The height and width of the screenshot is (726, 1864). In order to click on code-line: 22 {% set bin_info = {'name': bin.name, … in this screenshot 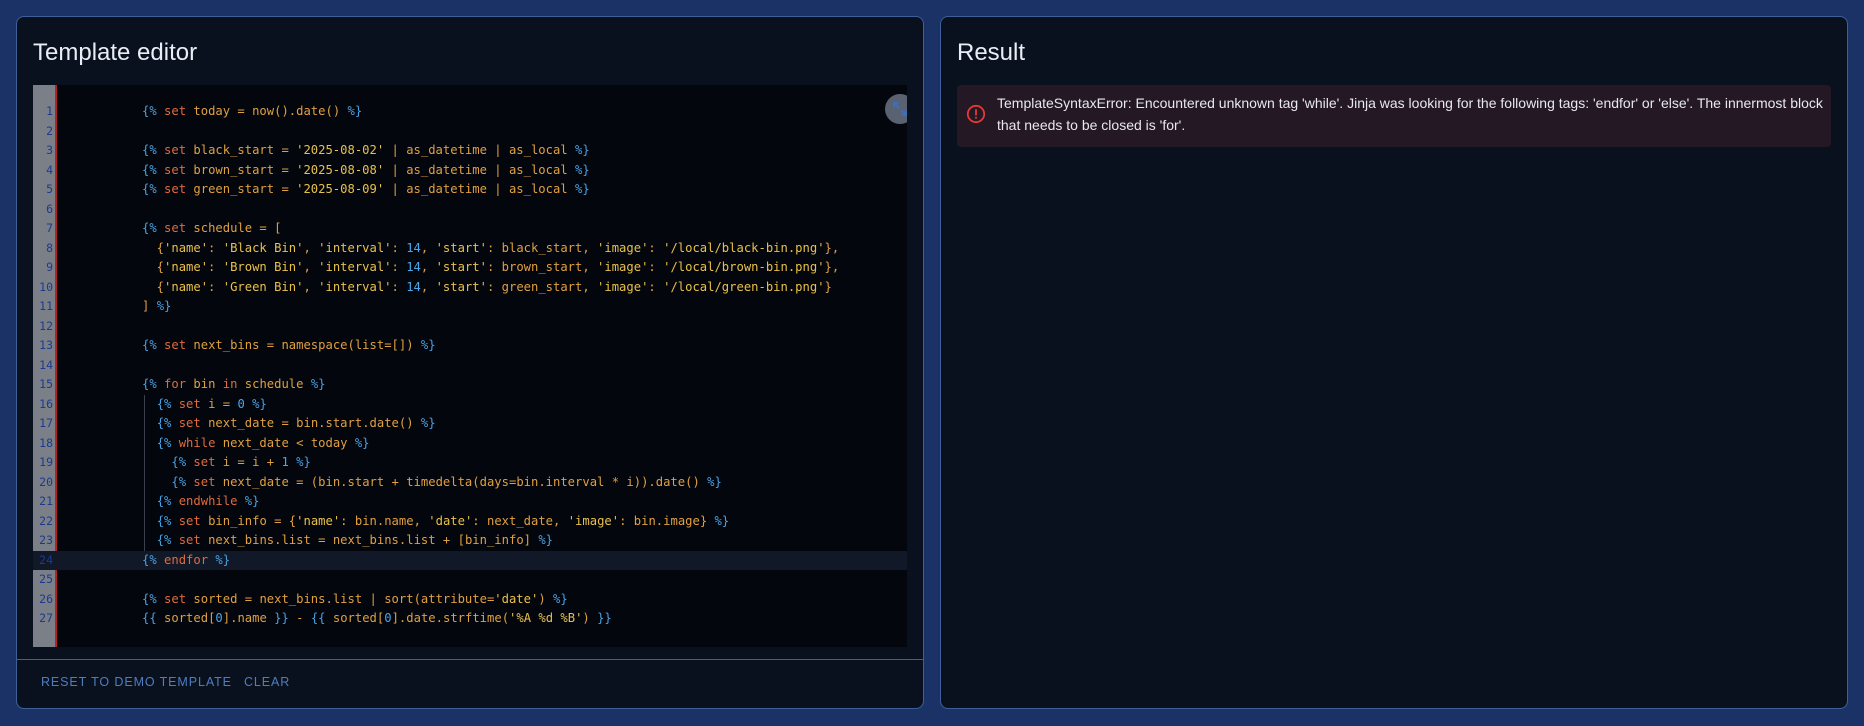, I will do `click(470, 521)`.